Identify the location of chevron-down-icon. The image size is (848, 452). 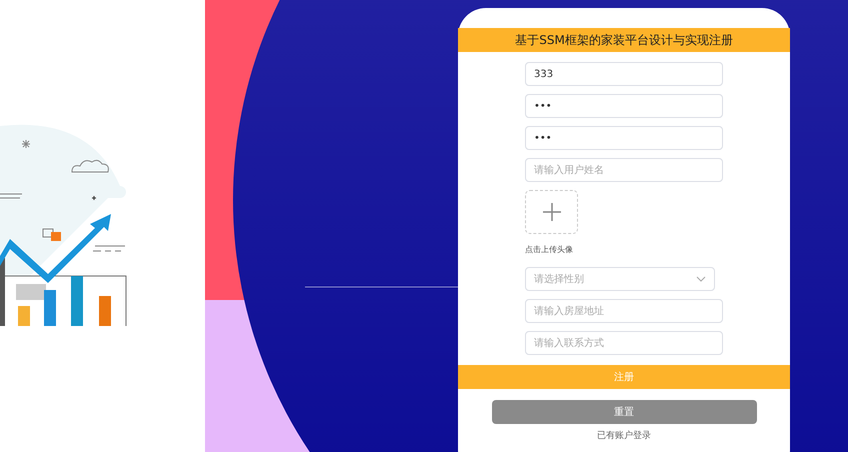
(701, 279).